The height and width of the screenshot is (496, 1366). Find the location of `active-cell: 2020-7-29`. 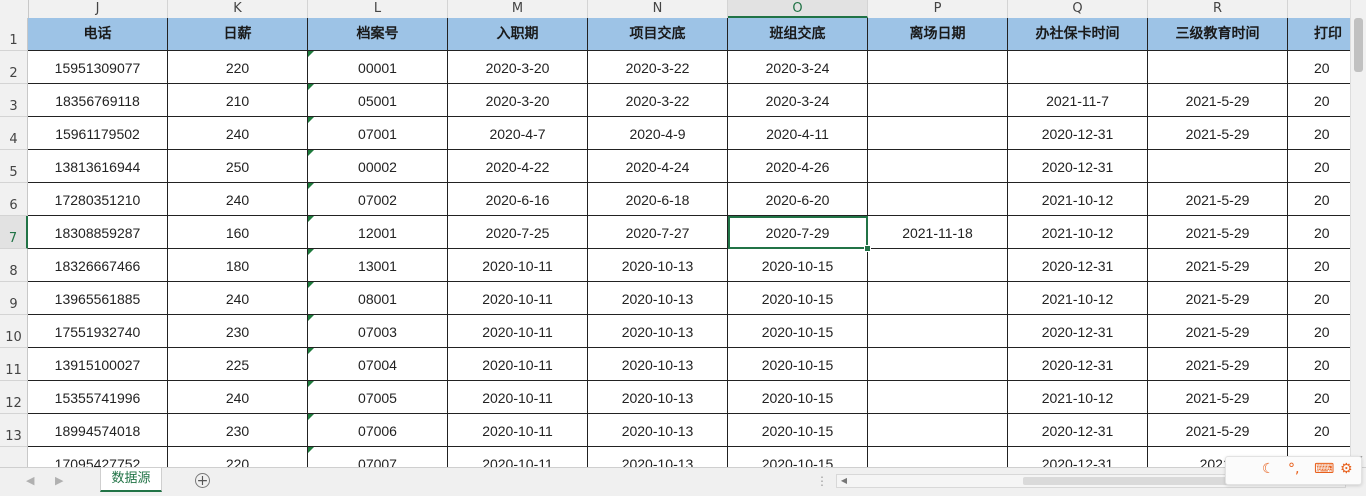

active-cell: 2020-7-29 is located at coordinates (798, 232).